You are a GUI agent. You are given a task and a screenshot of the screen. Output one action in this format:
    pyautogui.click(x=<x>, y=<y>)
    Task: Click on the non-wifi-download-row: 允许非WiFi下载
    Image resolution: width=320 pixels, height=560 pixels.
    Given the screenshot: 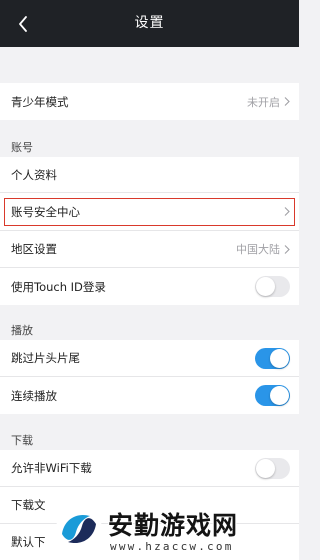 What is the action you would take?
    pyautogui.click(x=149, y=468)
    